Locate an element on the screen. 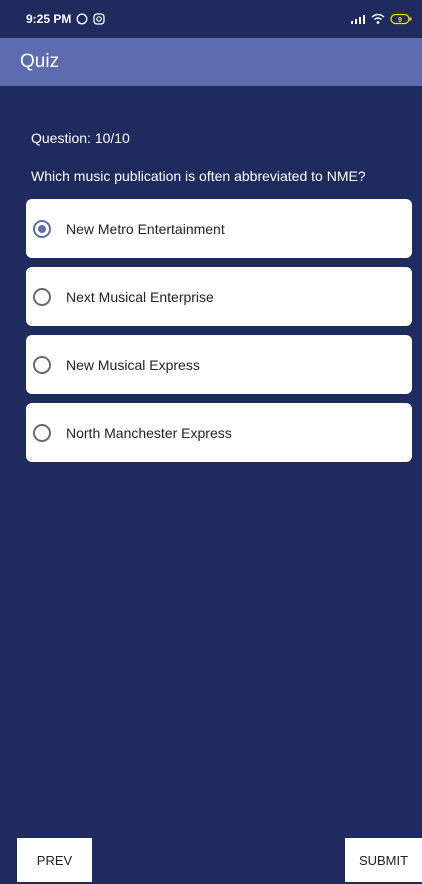 The image size is (422, 884). radio-checked-icon is located at coordinates (42, 228).